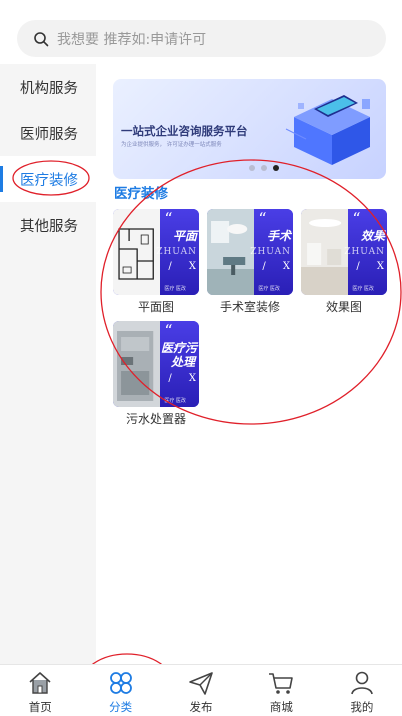 The image size is (402, 716). Describe the element at coordinates (137, 364) in the screenshot. I see `sewage-equipment-photo` at that location.